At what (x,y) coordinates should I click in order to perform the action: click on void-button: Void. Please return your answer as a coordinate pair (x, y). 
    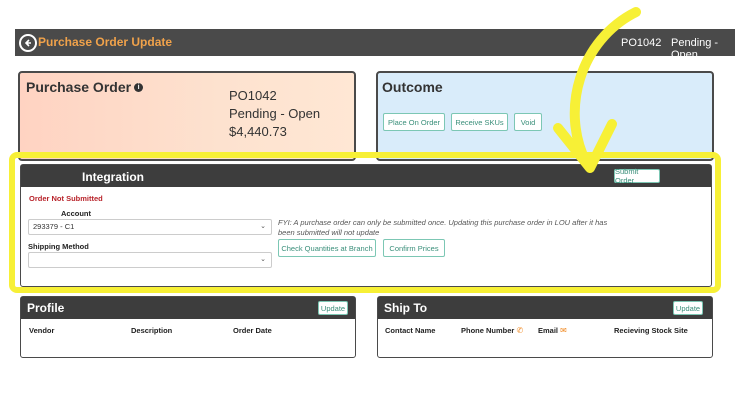
    Looking at the image, I should click on (528, 122).